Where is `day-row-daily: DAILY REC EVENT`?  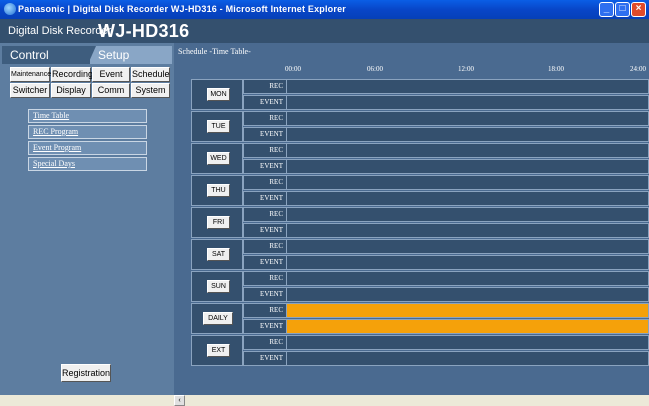 day-row-daily: DAILY REC EVENT is located at coordinates (420, 319).